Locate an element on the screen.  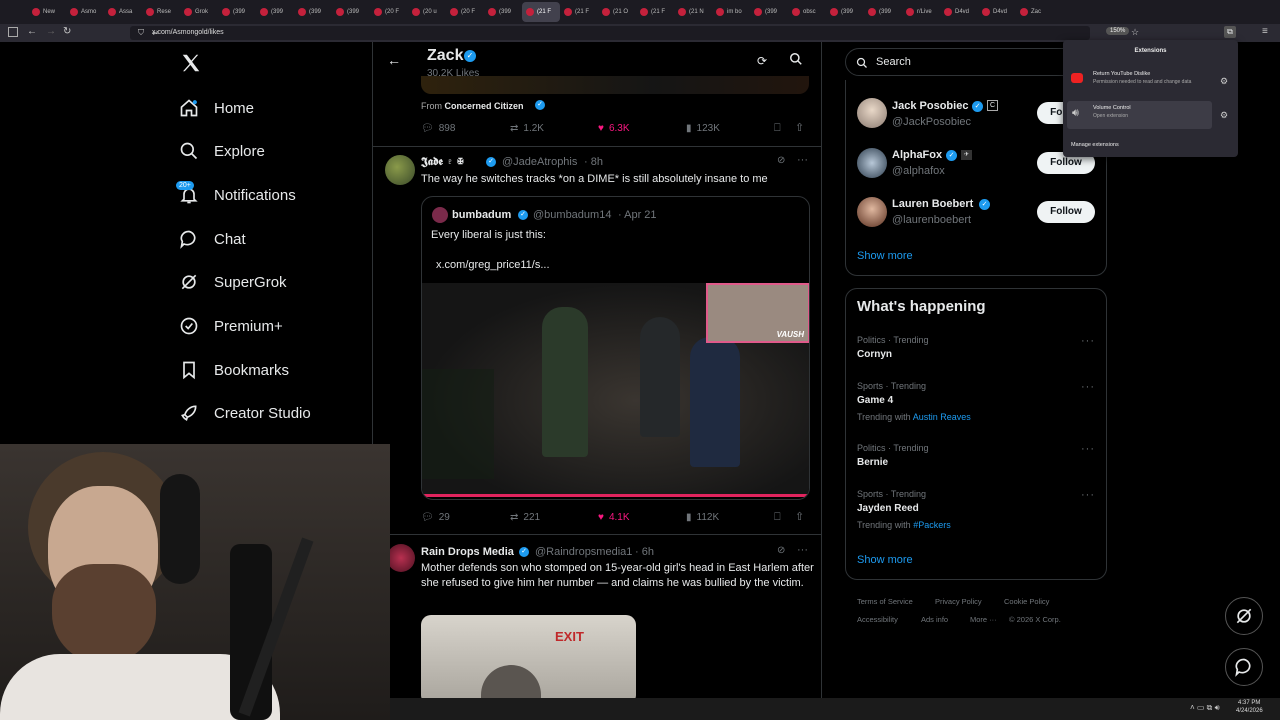
shield-icon: ⛉ is located at coordinates (141, 33).